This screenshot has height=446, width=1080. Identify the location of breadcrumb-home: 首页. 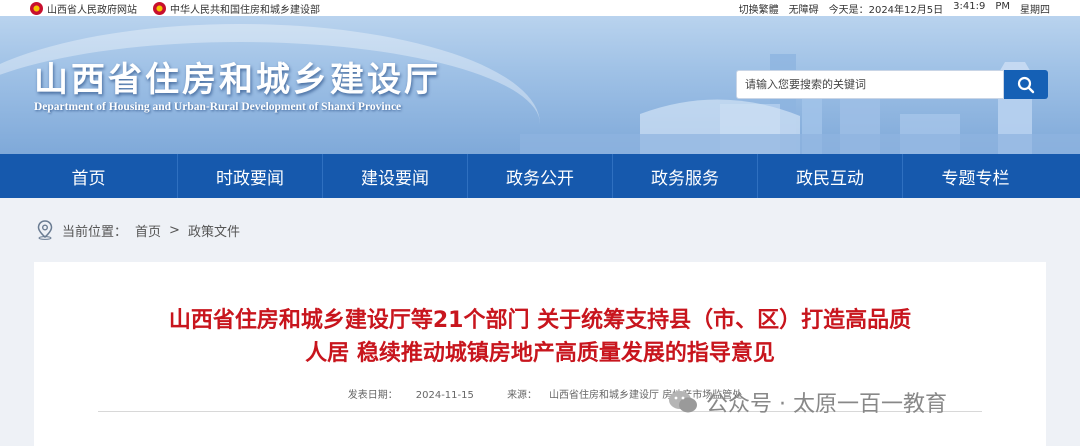
(148, 230).